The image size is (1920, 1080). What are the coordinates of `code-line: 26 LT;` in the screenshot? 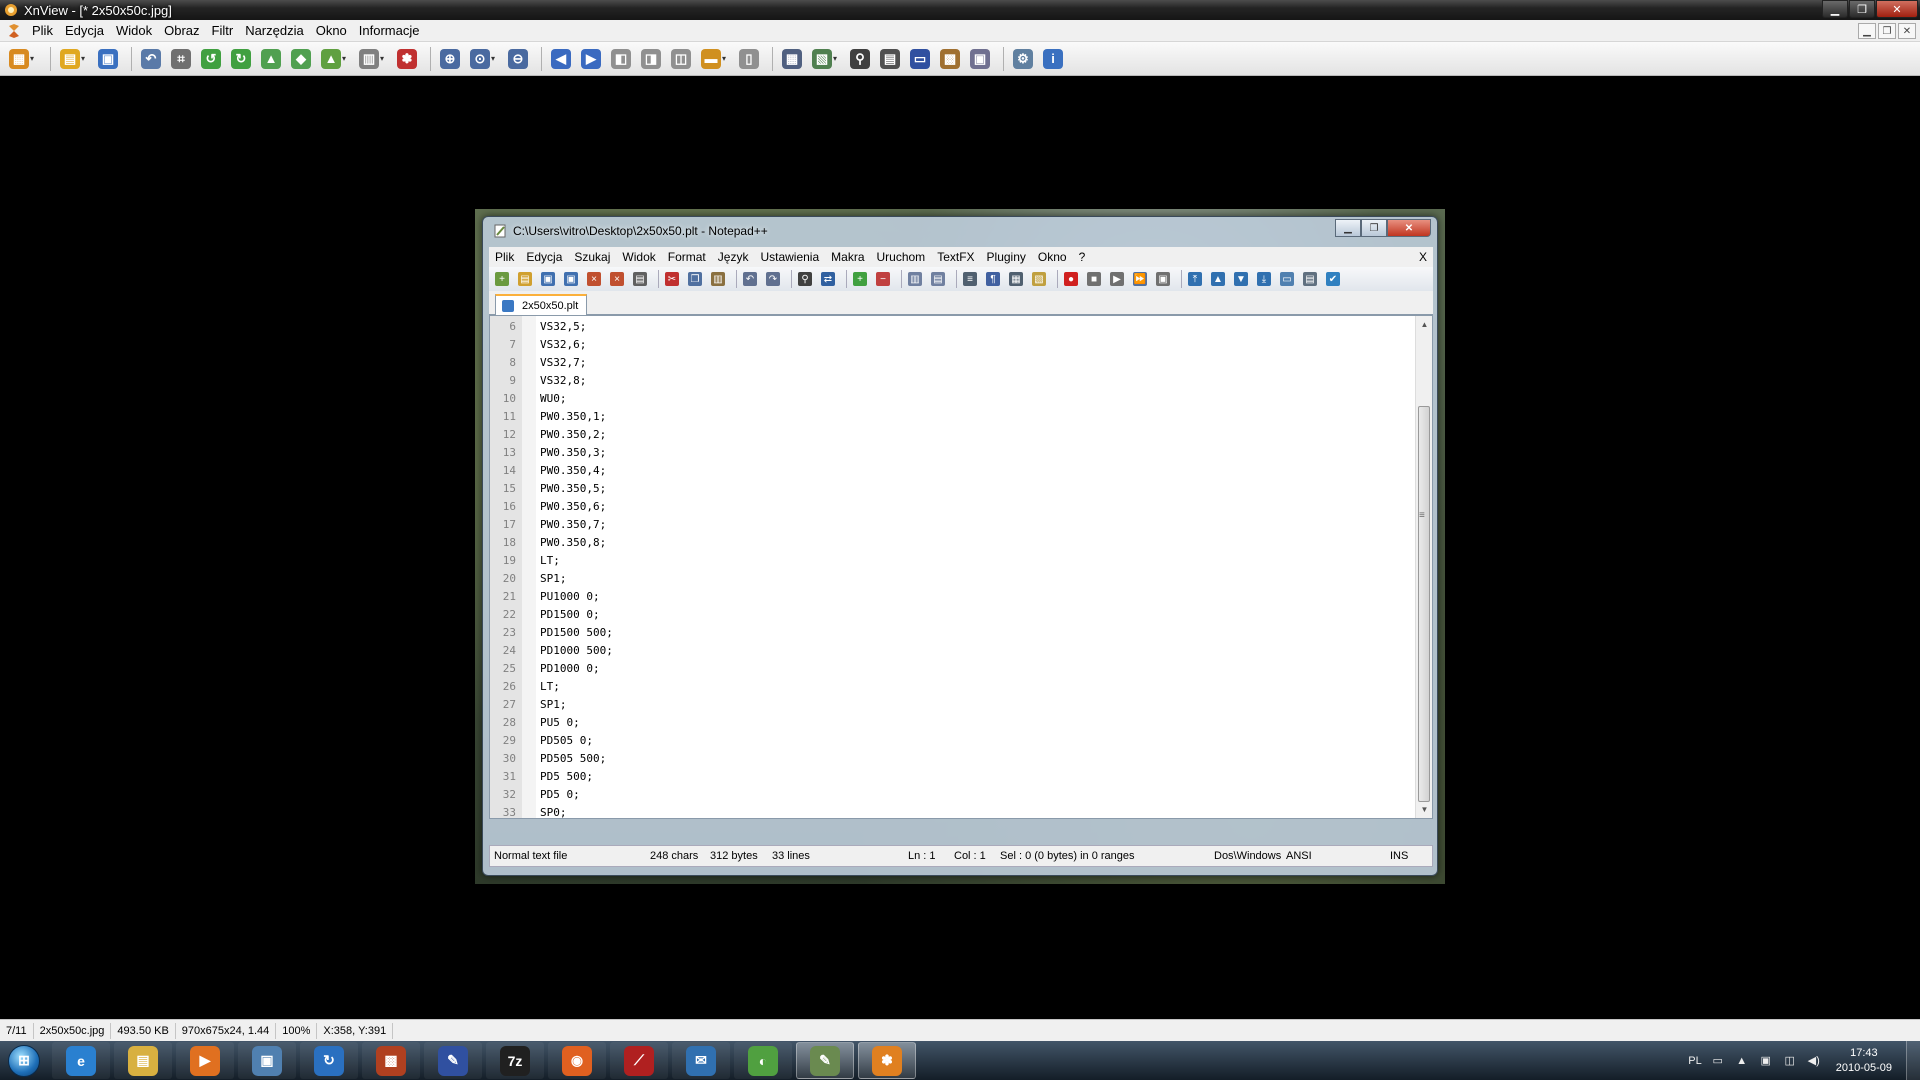 It's located at (551, 687).